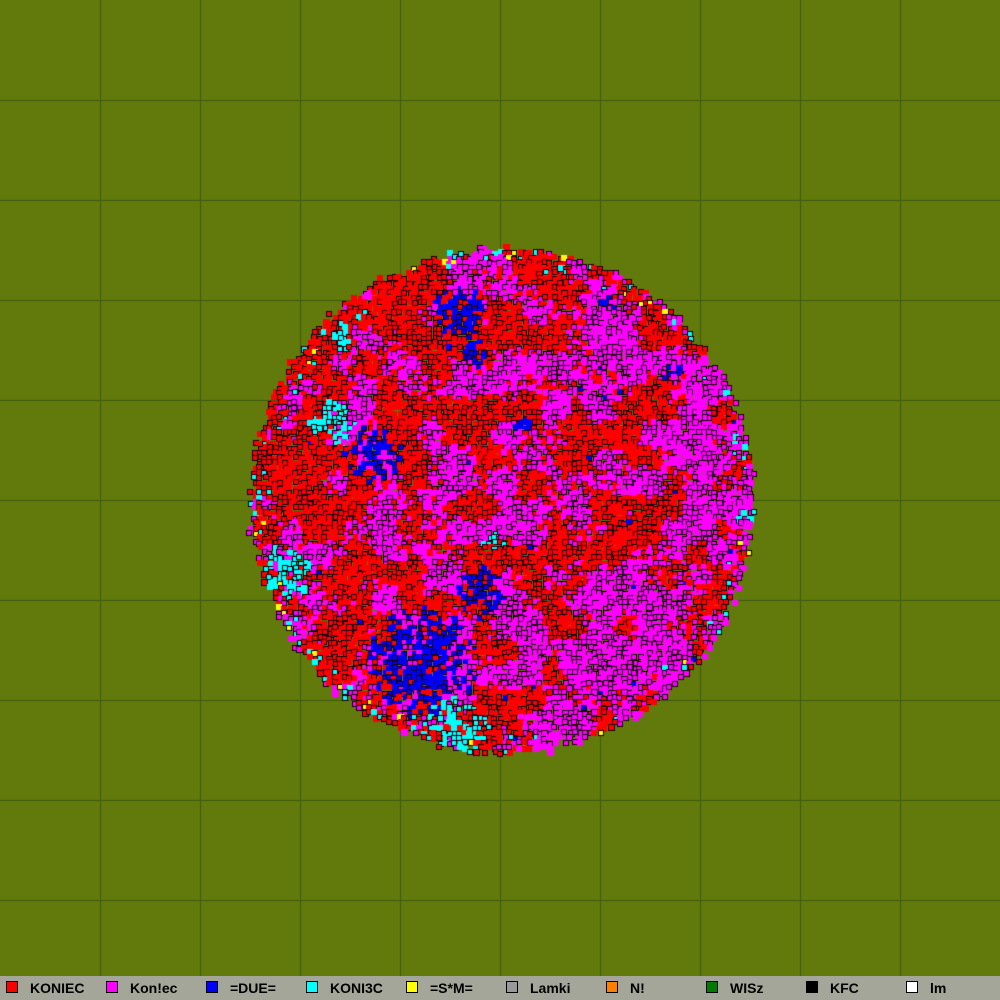  I want to click on legend-label: N!, so click(637, 988).